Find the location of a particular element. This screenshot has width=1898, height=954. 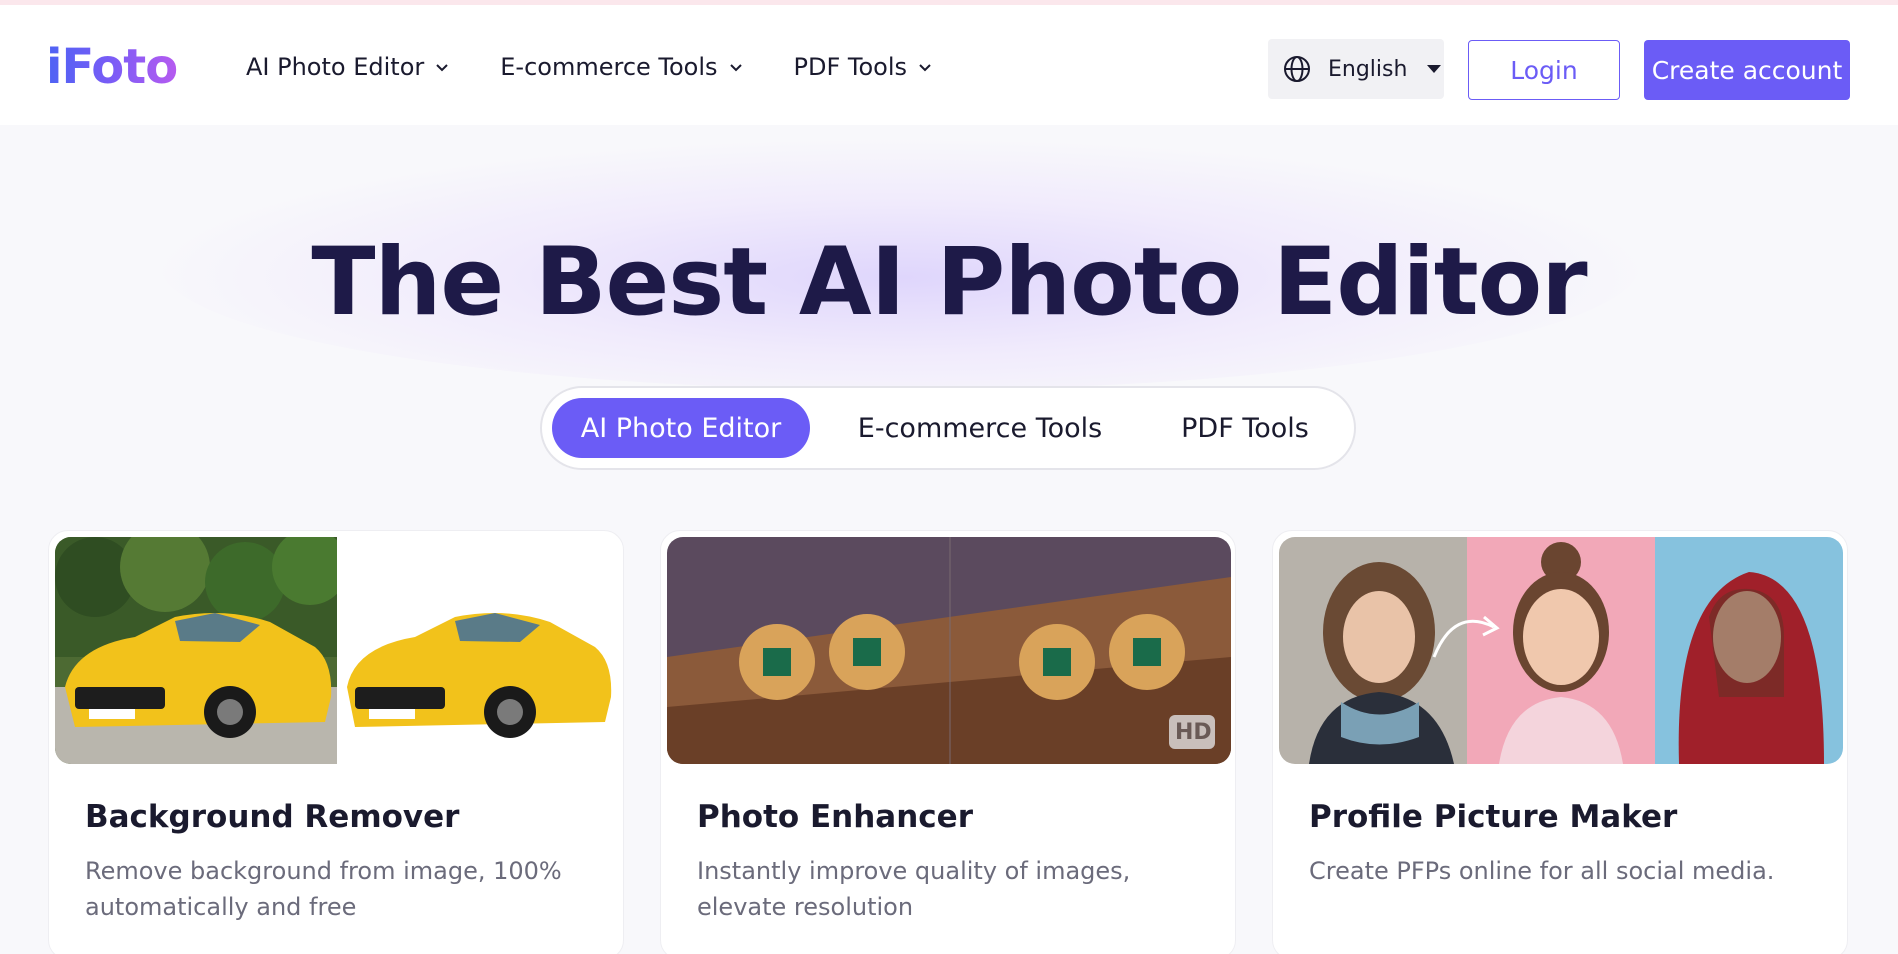

create-account-button: Create account is located at coordinates (1747, 70).